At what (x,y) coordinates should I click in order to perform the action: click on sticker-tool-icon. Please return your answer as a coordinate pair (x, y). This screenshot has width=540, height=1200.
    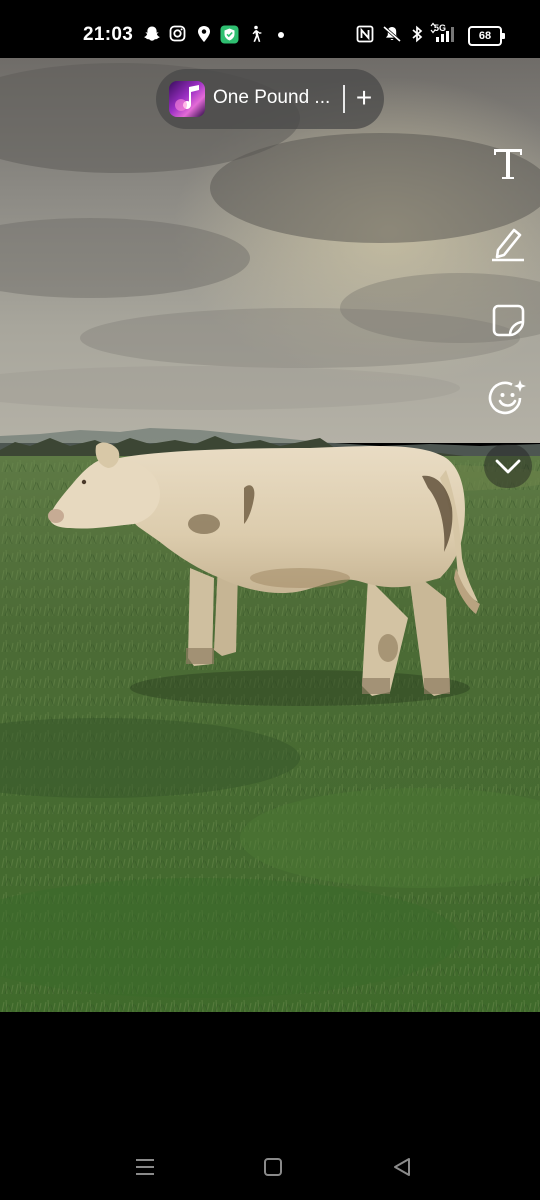
    Looking at the image, I should click on (508, 320).